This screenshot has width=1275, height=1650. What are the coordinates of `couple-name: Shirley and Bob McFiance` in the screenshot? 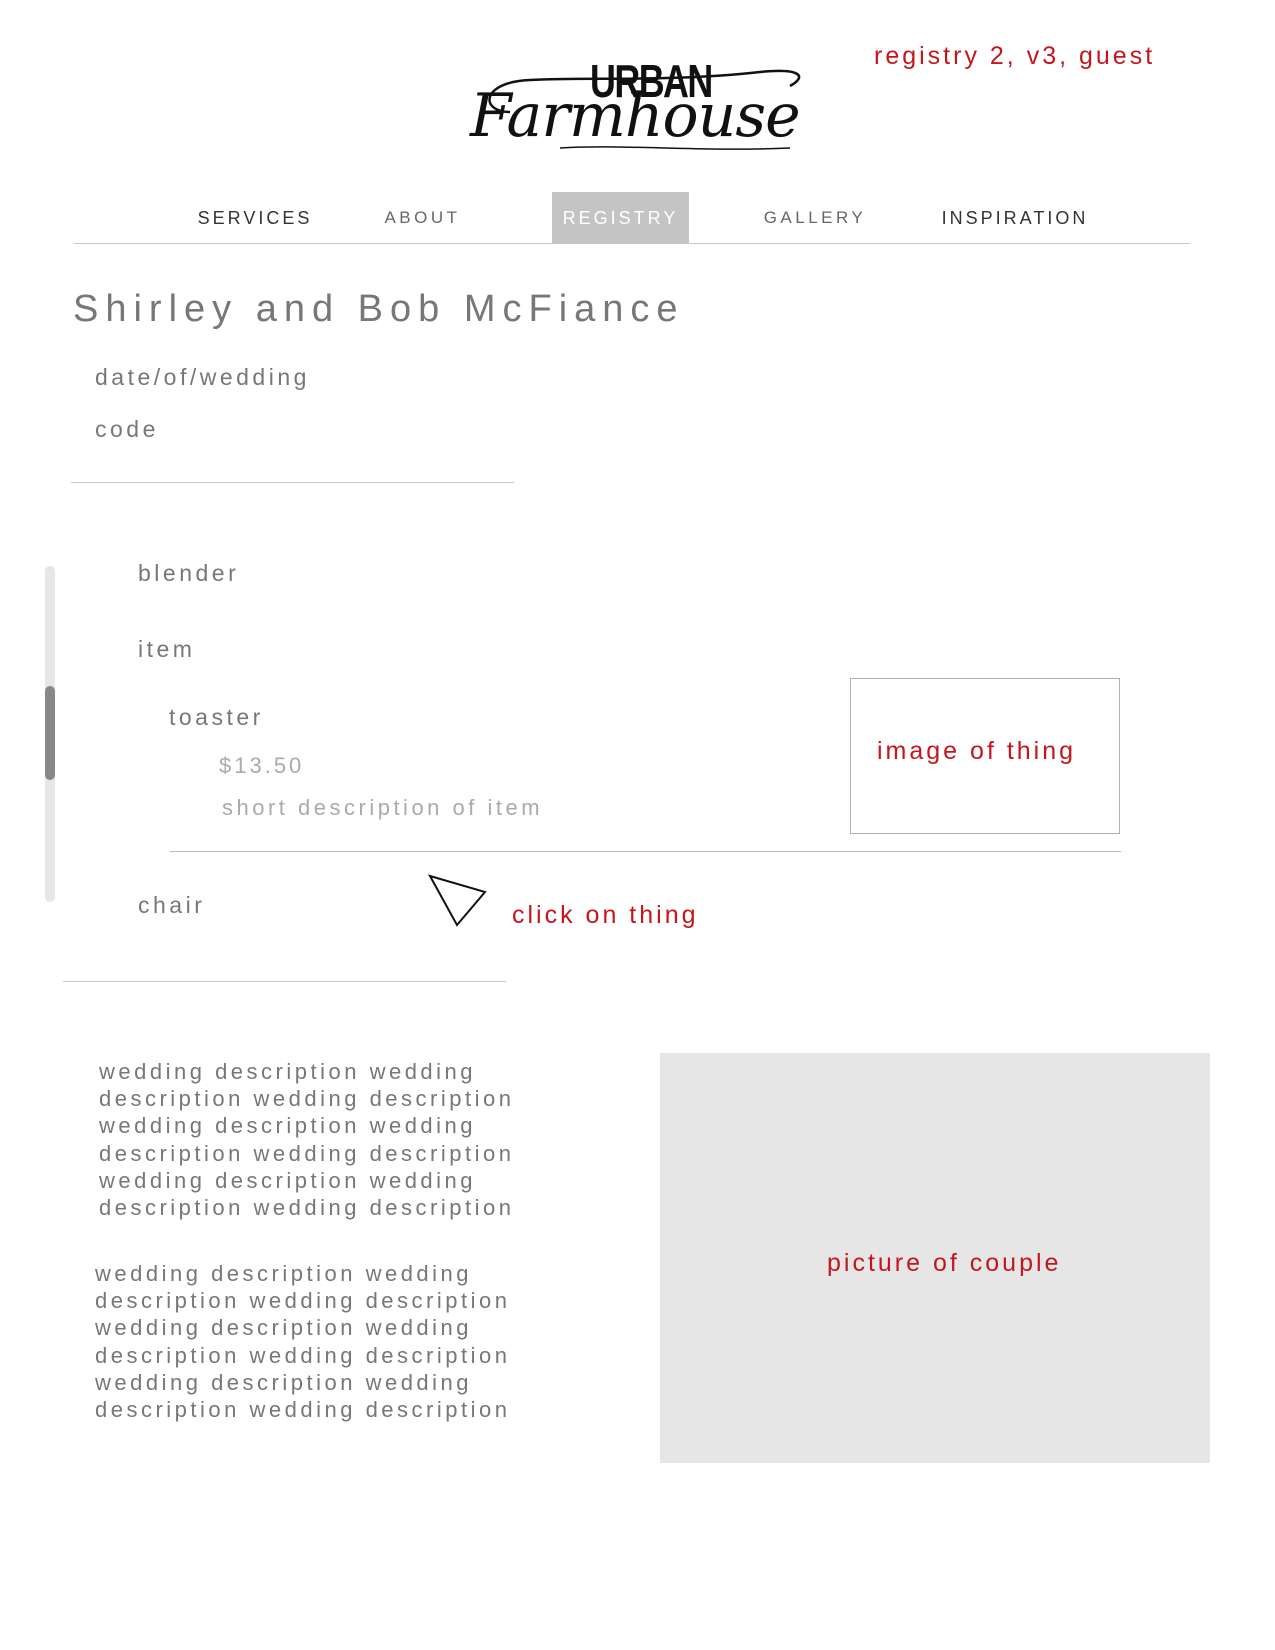 It's located at (379, 309).